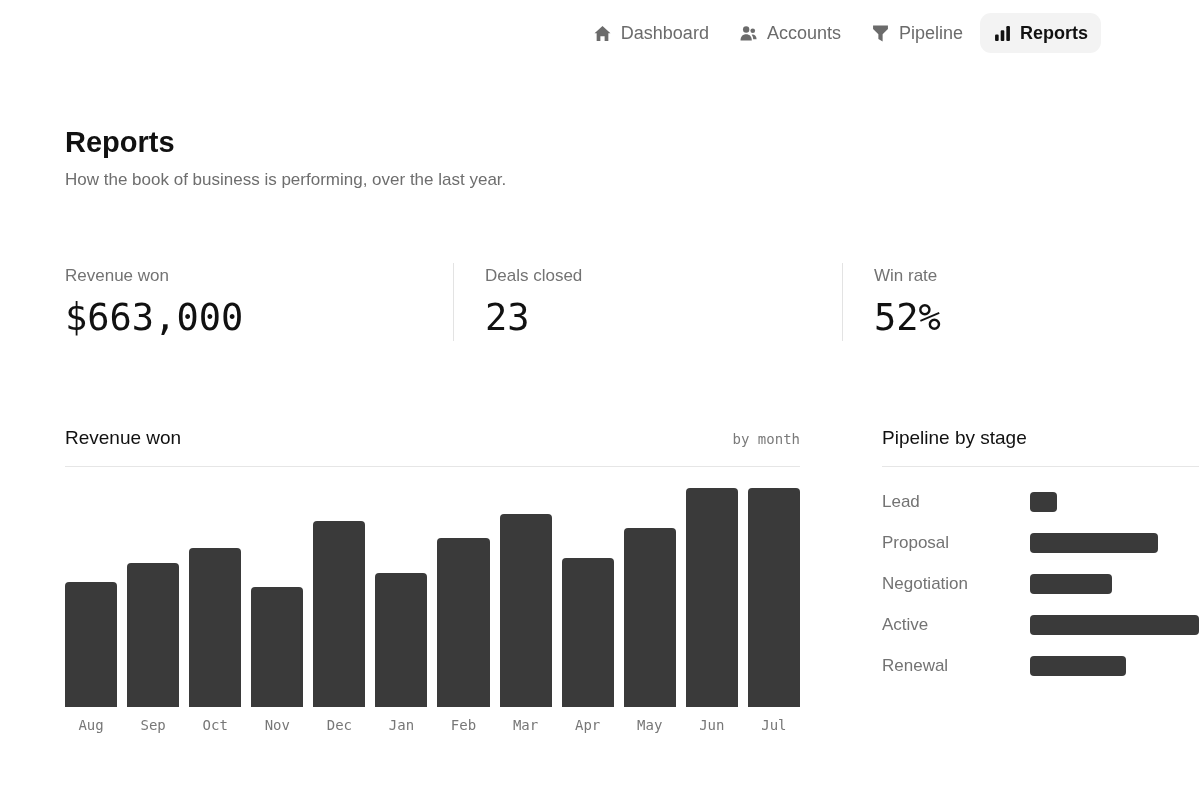 This screenshot has height=806, width=1199. I want to click on chart-title: Pipeline by stage, so click(954, 438).